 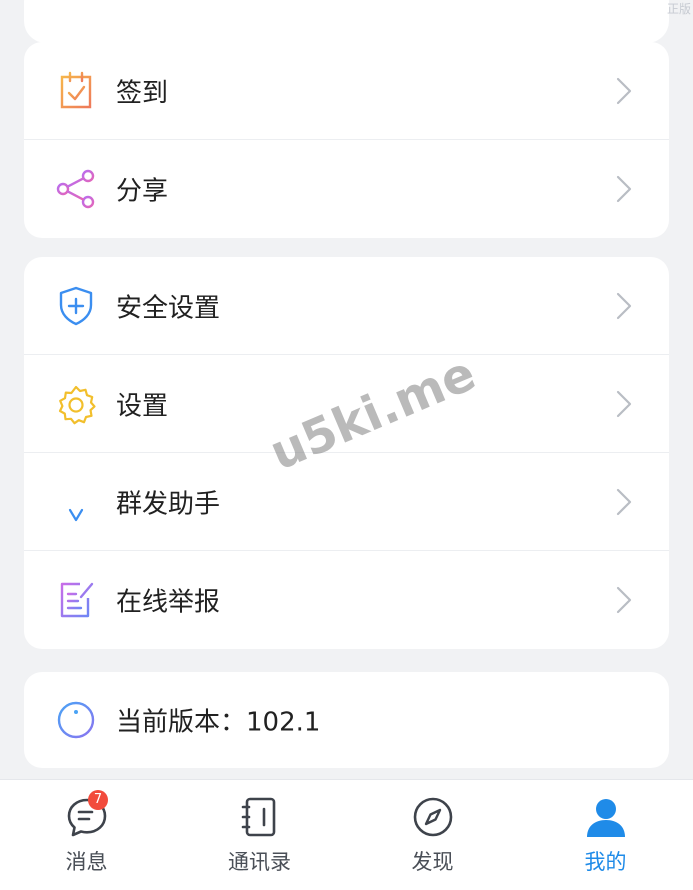 I want to click on gear-icon, so click(x=76, y=404).